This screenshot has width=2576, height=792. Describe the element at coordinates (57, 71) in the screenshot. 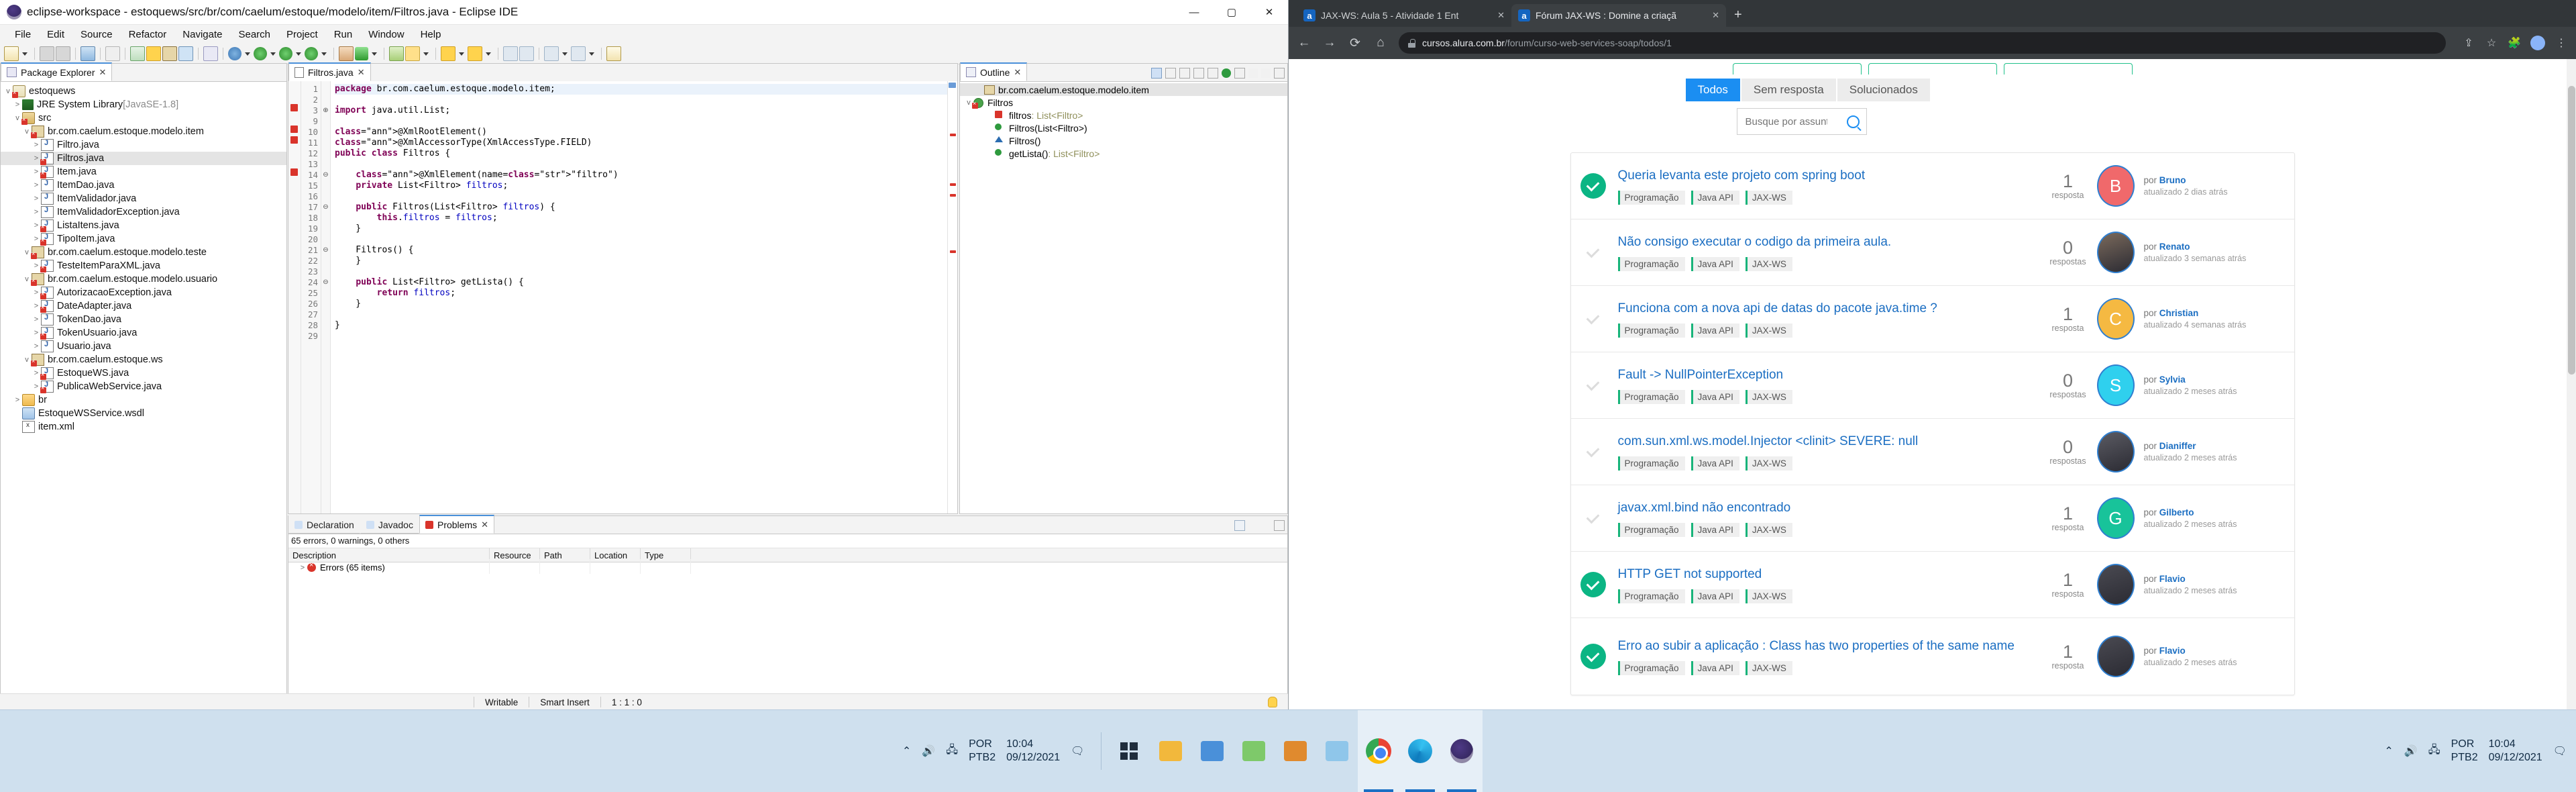

I see `tab-package-explorer: Package Explorer ✕` at that location.